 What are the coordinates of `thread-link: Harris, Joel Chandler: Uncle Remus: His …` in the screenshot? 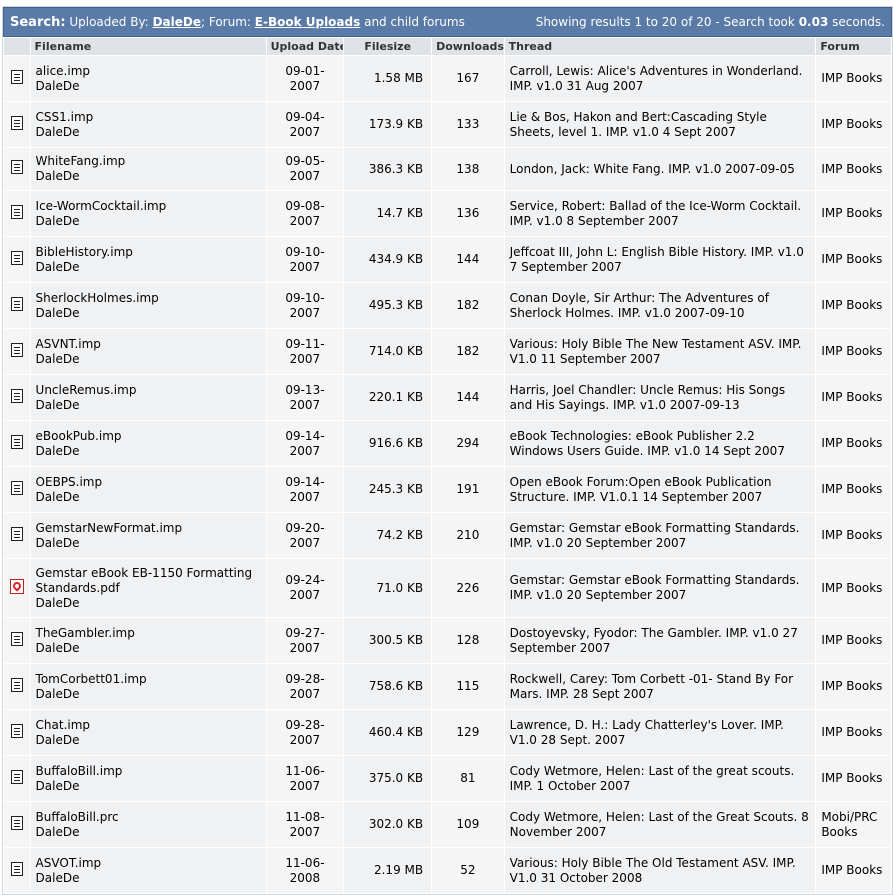 It's located at (647, 397).